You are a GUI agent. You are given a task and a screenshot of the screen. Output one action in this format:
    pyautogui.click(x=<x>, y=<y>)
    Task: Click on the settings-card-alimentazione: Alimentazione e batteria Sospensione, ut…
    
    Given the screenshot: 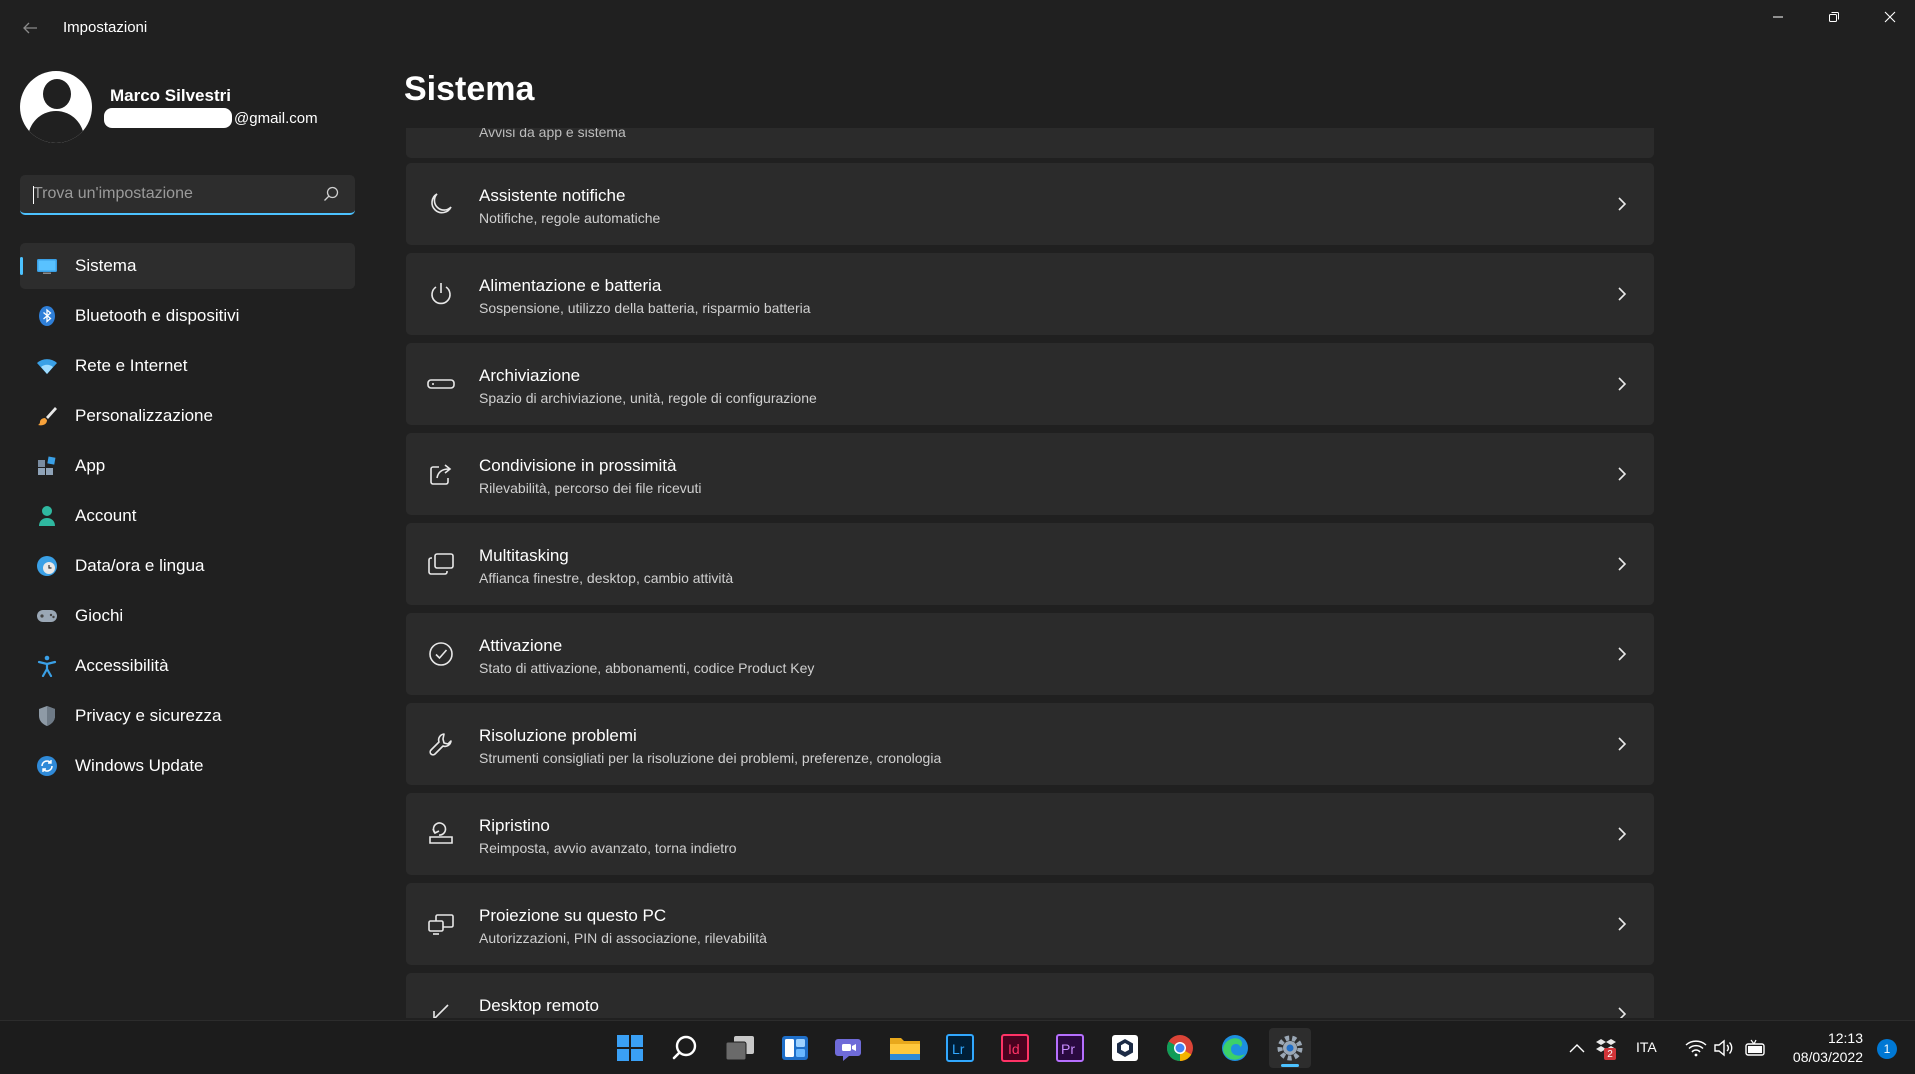 What is the action you would take?
    pyautogui.click(x=1030, y=294)
    